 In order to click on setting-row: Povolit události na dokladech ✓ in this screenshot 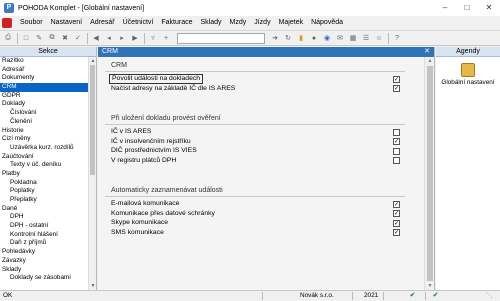, I will do `click(255, 79)`.